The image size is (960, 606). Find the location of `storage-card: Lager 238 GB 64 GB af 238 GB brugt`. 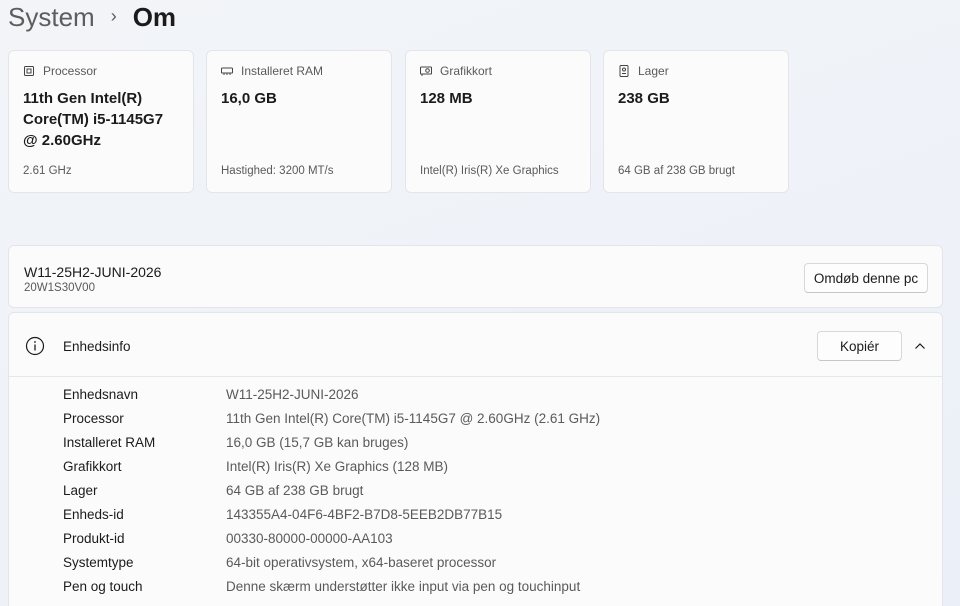

storage-card: Lager 238 GB 64 GB af 238 GB brugt is located at coordinates (696, 121).